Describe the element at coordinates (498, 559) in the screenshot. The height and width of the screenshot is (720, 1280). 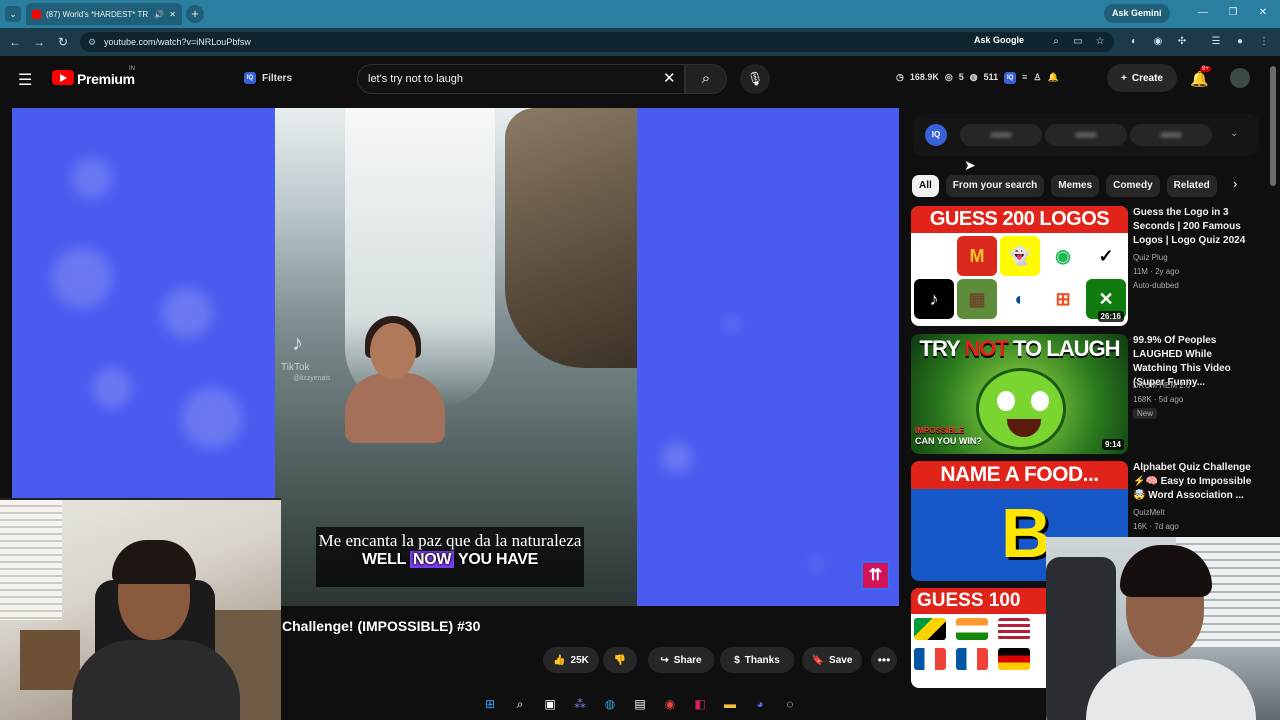
I see `caption-word: YOU HAVE` at that location.